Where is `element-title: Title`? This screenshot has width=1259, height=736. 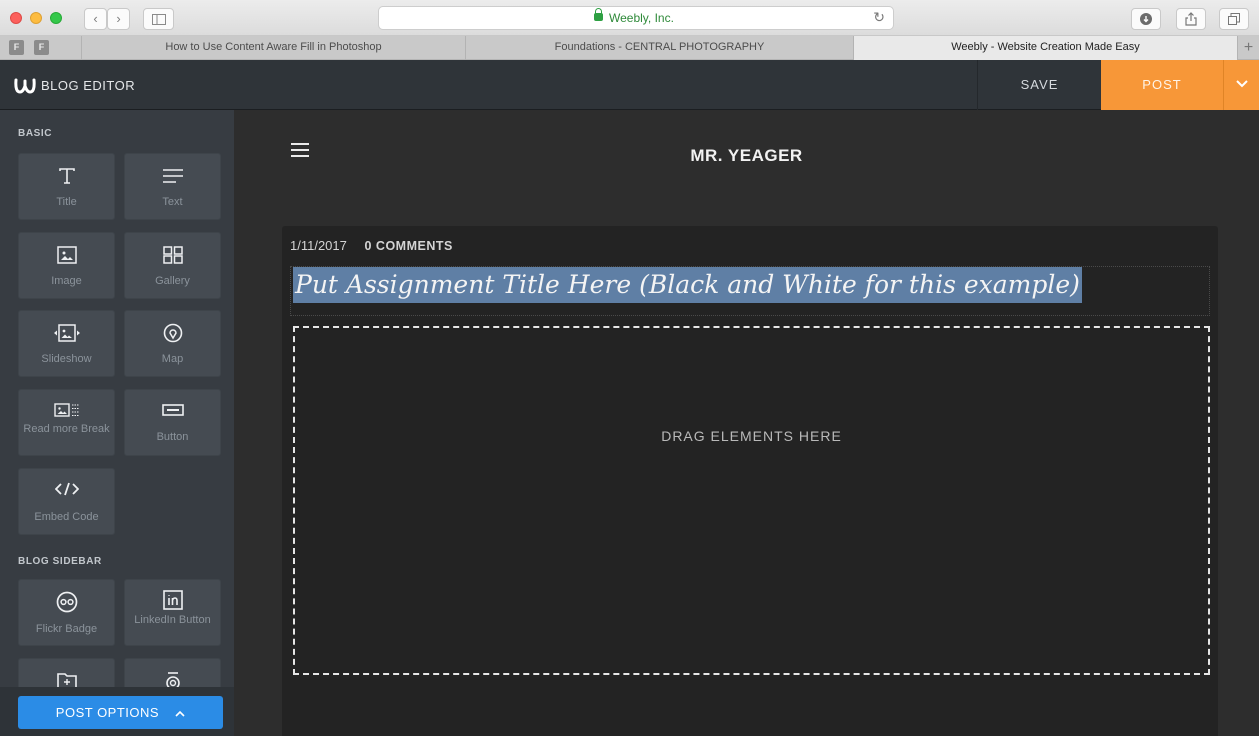
element-title: Title is located at coordinates (66, 186).